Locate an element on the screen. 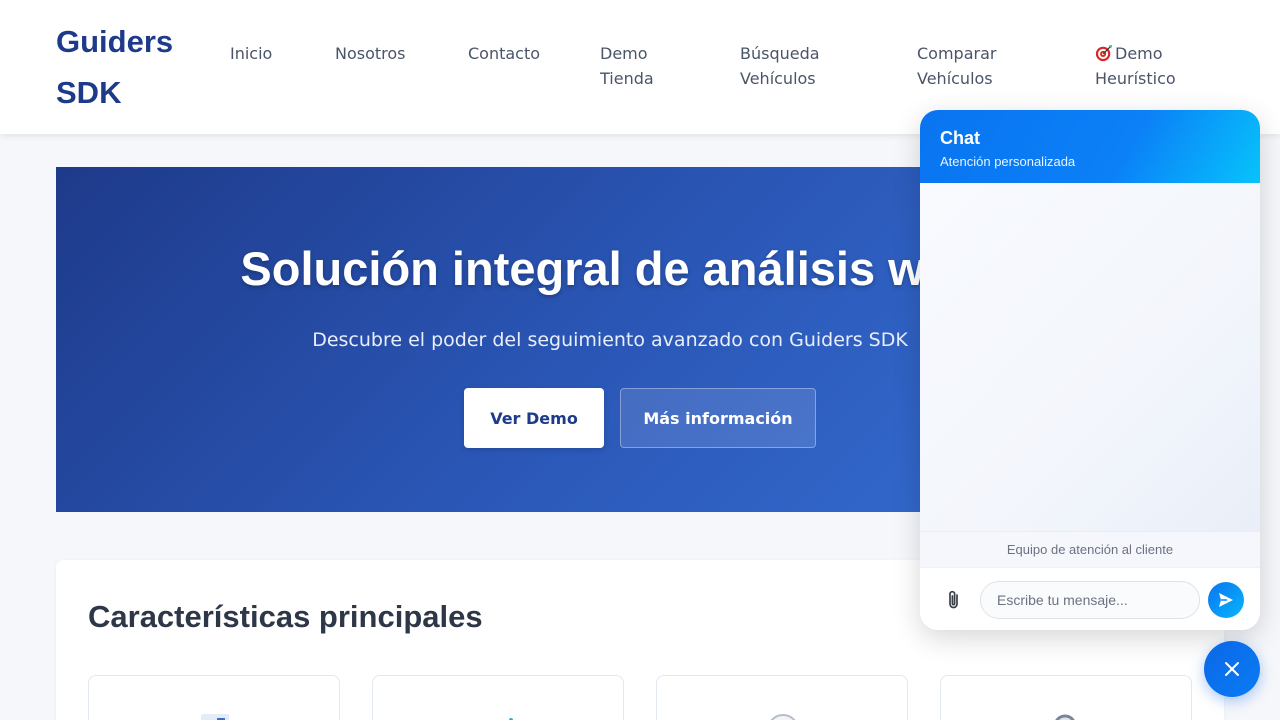  nav-contacto: Contacto is located at coordinates (504, 53).